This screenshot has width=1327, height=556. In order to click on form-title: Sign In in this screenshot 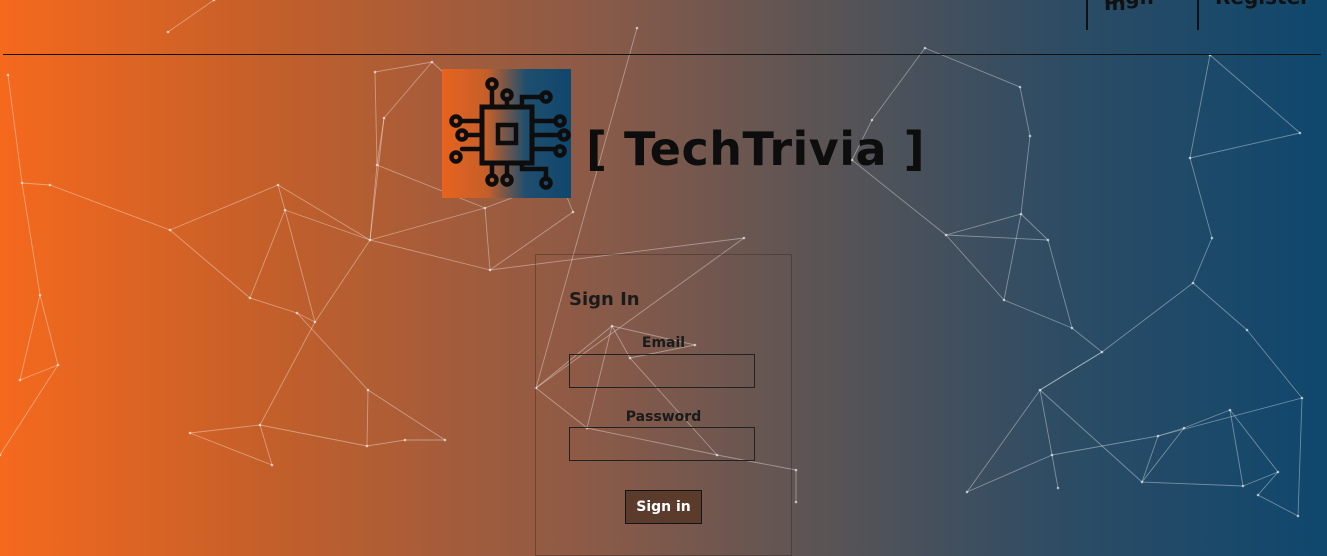, I will do `click(604, 299)`.